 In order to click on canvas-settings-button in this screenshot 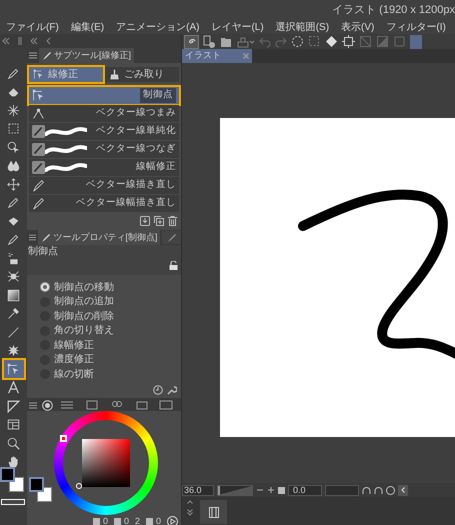, I will do `click(191, 41)`.